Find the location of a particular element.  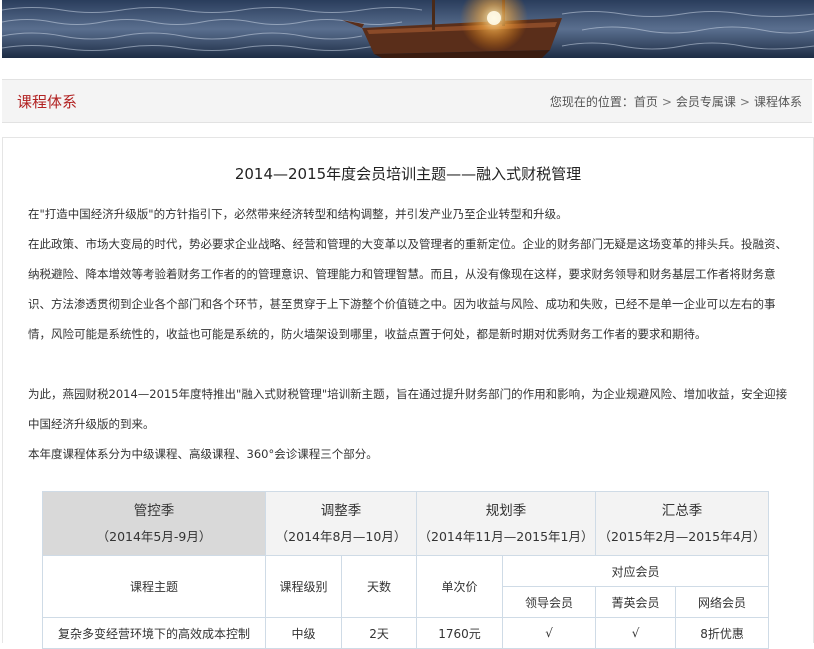

sailing-ship-banner-icon is located at coordinates (408, 29).